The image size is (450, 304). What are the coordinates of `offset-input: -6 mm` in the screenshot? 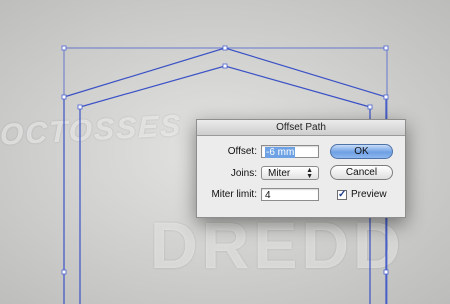 It's located at (290, 151).